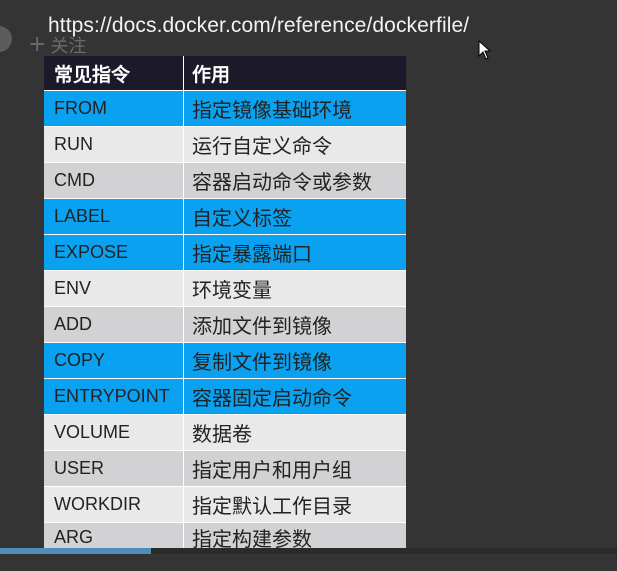 The image size is (617, 571). I want to click on instruction-cell: ENV, so click(114, 288).